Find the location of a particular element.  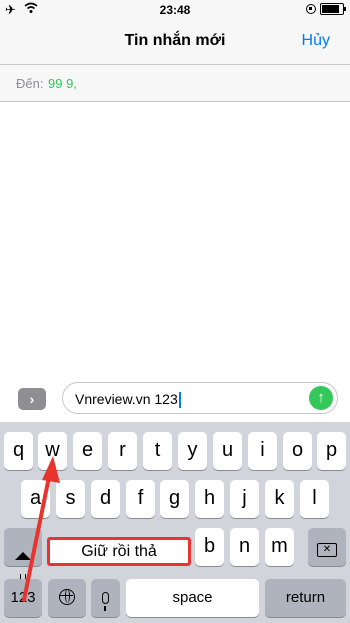

battery-fill is located at coordinates (330, 9).